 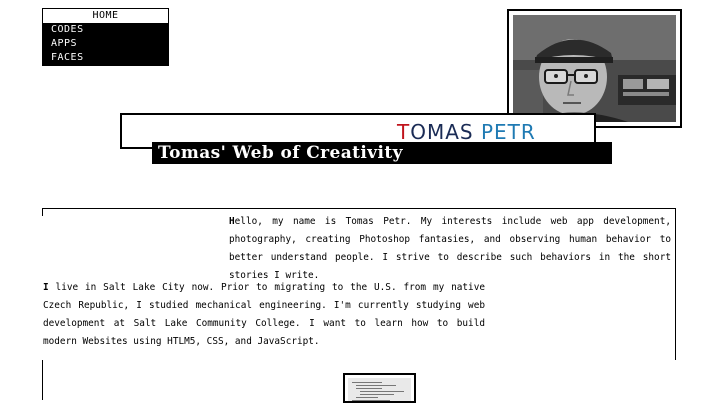 I want to click on content-divider-top, so click(x=359, y=208).